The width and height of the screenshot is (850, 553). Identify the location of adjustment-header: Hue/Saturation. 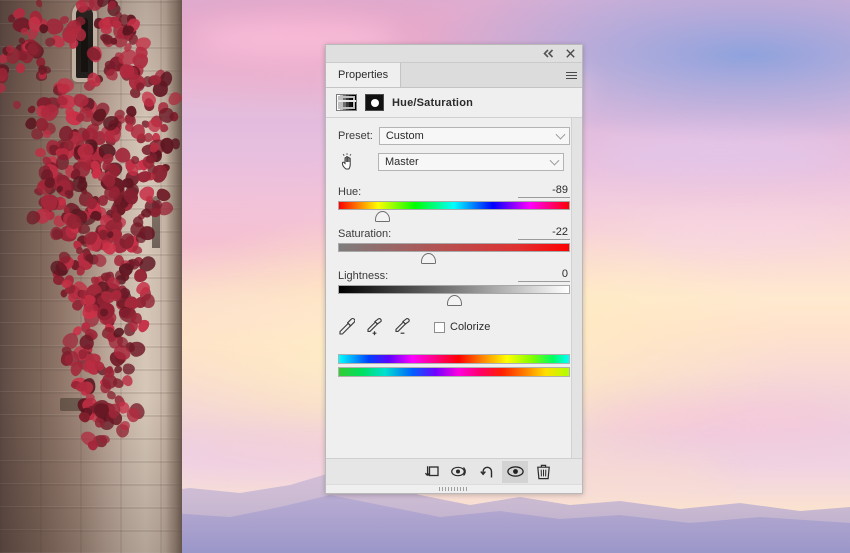
(454, 103).